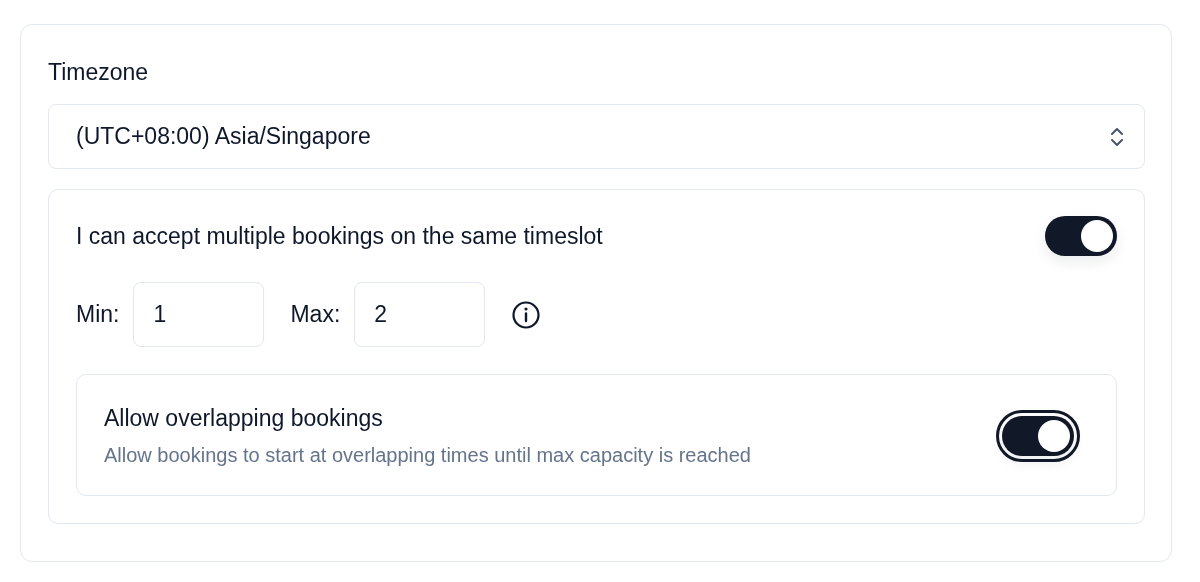  Describe the element at coordinates (315, 314) in the screenshot. I see `field-label: Max:` at that location.